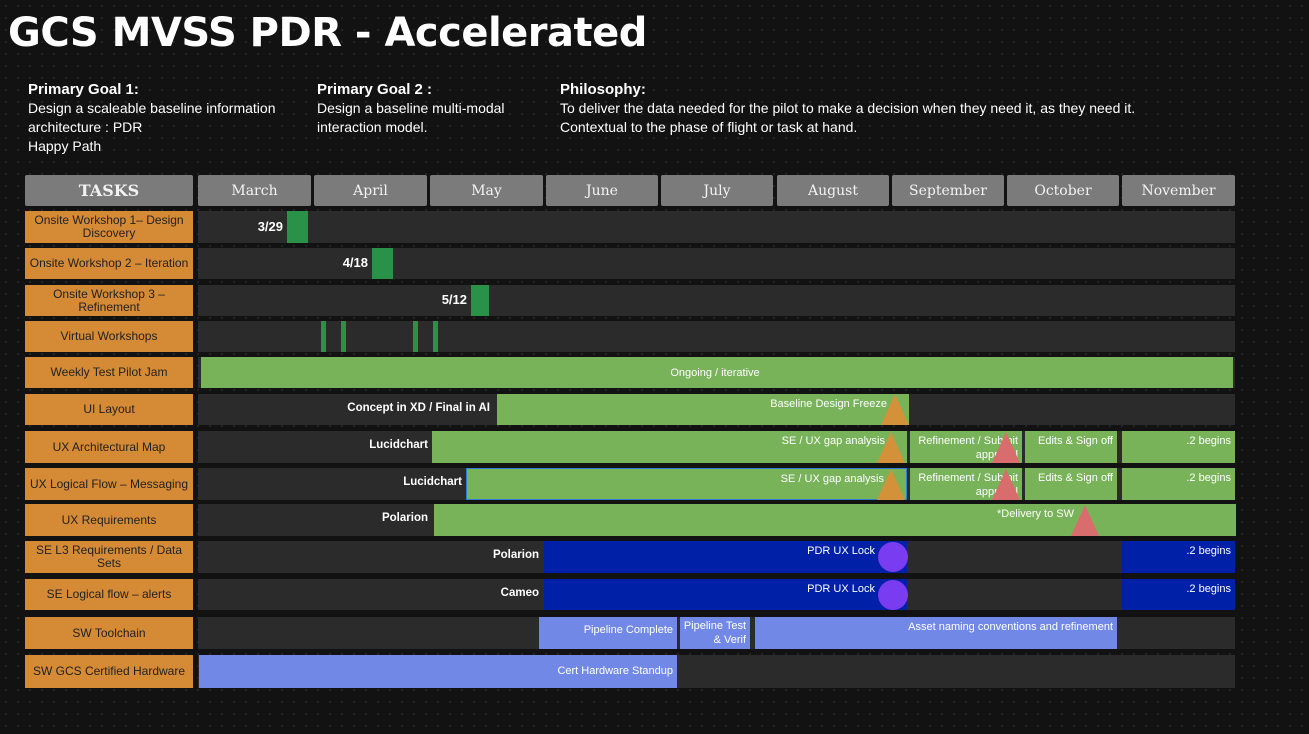  Describe the element at coordinates (835, 520) in the screenshot. I see `requirements-bar: *Delivery to SW` at that location.